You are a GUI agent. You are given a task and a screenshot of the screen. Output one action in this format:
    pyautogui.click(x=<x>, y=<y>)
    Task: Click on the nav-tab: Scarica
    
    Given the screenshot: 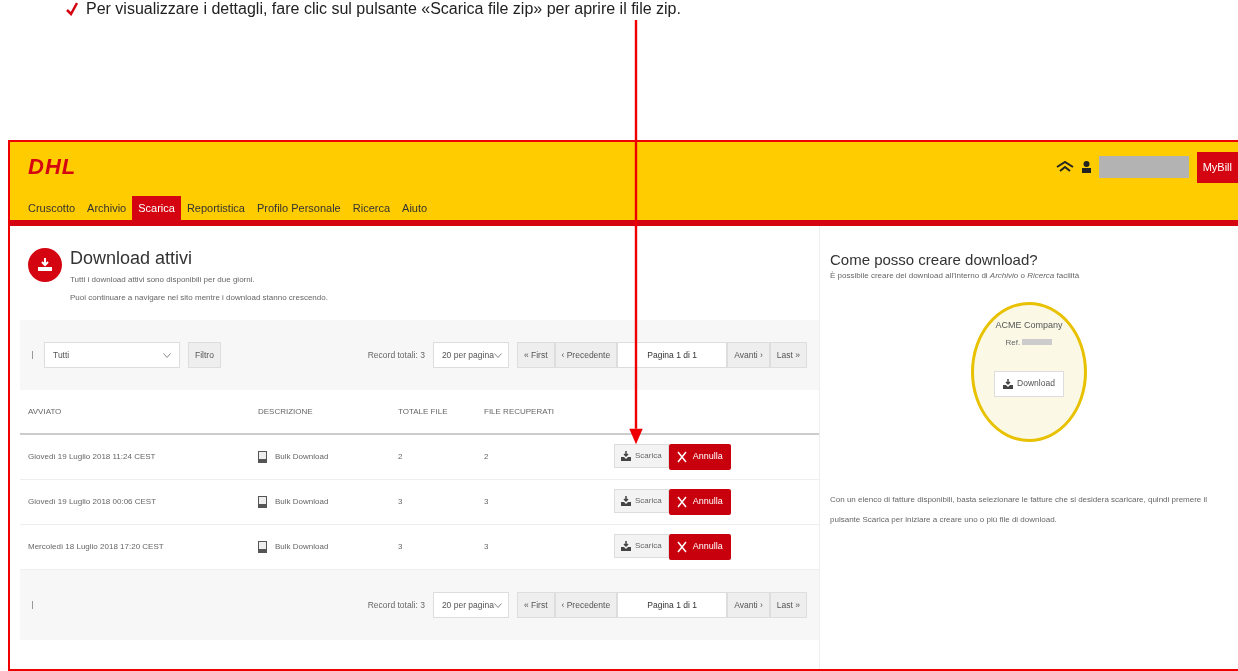 What is the action you would take?
    pyautogui.click(x=156, y=207)
    